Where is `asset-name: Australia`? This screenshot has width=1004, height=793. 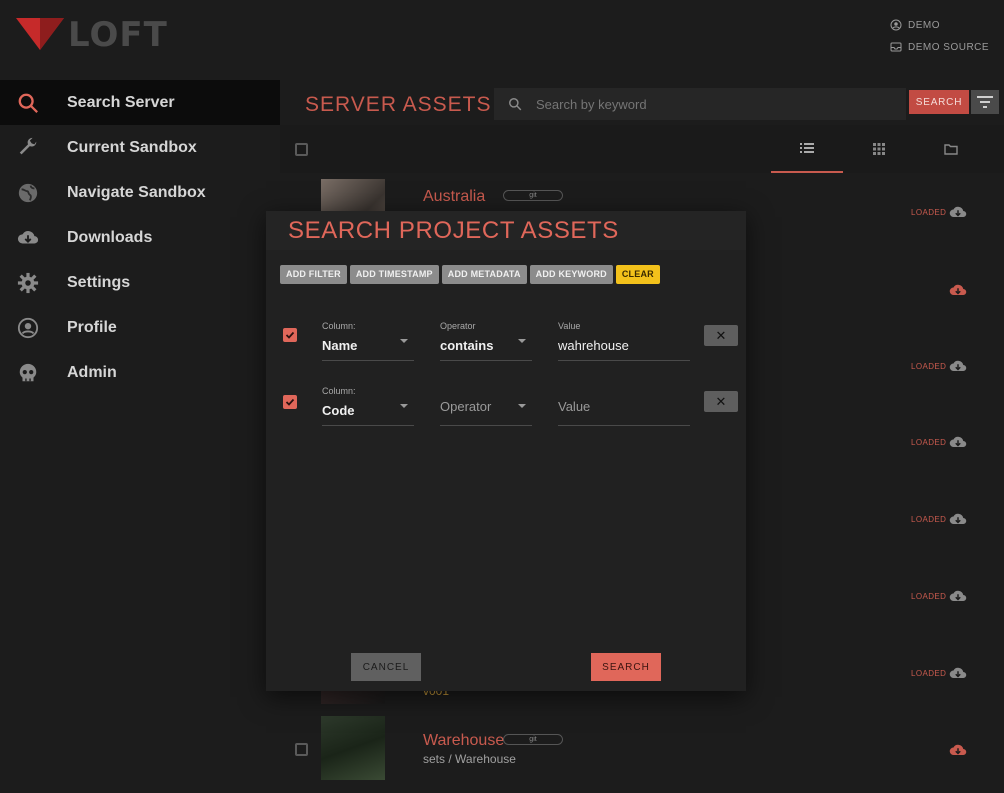 asset-name: Australia is located at coordinates (454, 197).